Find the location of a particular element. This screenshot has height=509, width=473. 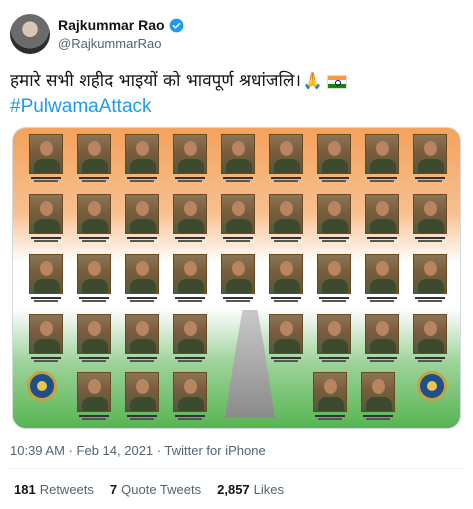

hashtag-link: #PulwamaAttack is located at coordinates (230, 107).